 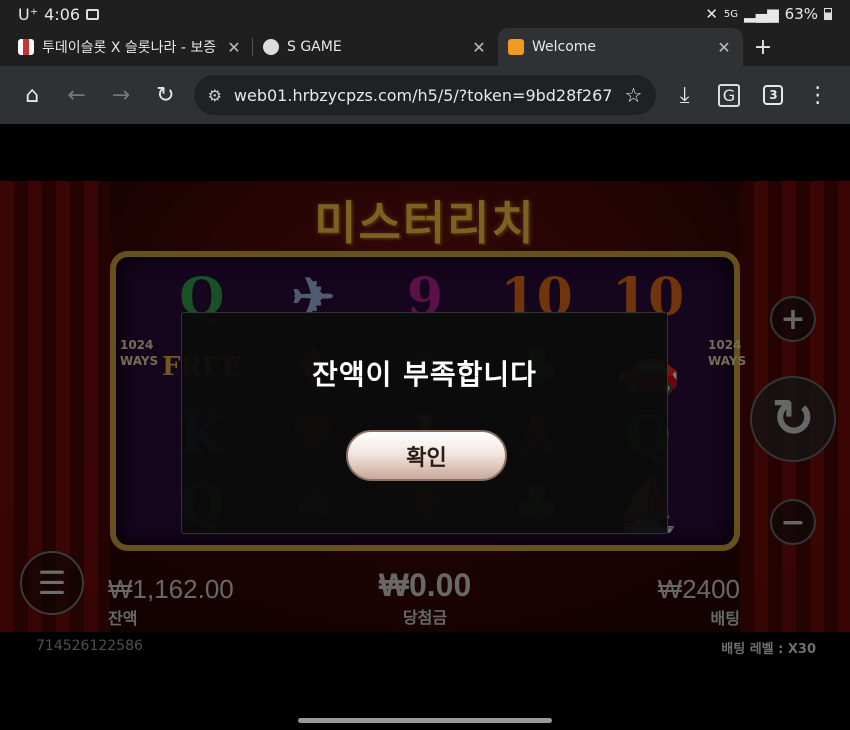 What do you see at coordinates (818, 95) in the screenshot?
I see `more-menu-icon: ⋮` at bounding box center [818, 95].